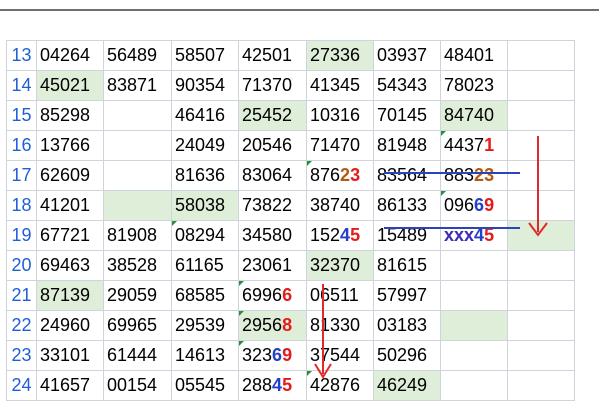 The image size is (599, 406). I want to click on cell-r21-c2: 29059, so click(137, 295).